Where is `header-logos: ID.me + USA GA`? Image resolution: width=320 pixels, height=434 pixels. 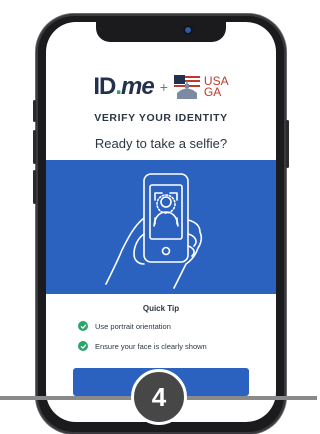 header-logos: ID.me + USA GA is located at coordinates (161, 87).